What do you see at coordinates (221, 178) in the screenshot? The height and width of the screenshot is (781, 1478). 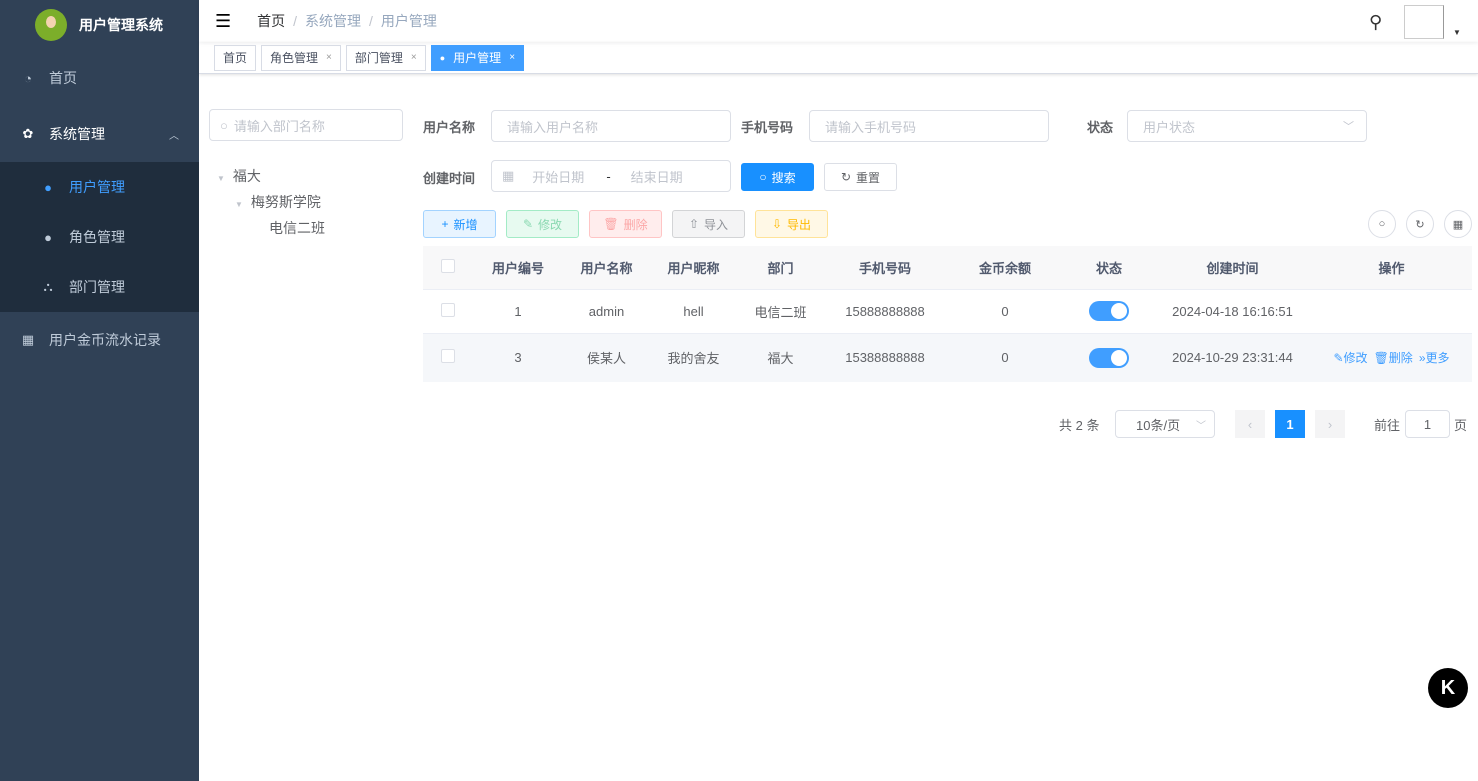 I see `caret-icon: ▼` at bounding box center [221, 178].